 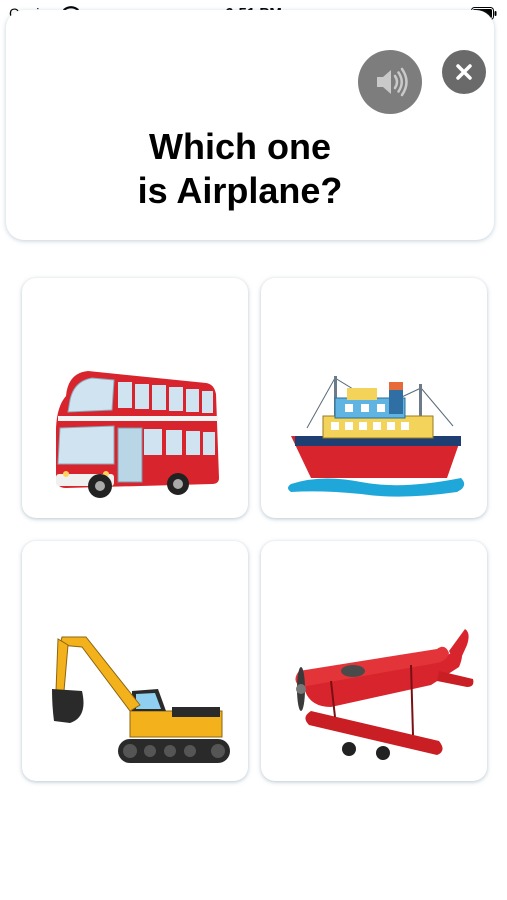 I want to click on close-icon, so click(x=464, y=72).